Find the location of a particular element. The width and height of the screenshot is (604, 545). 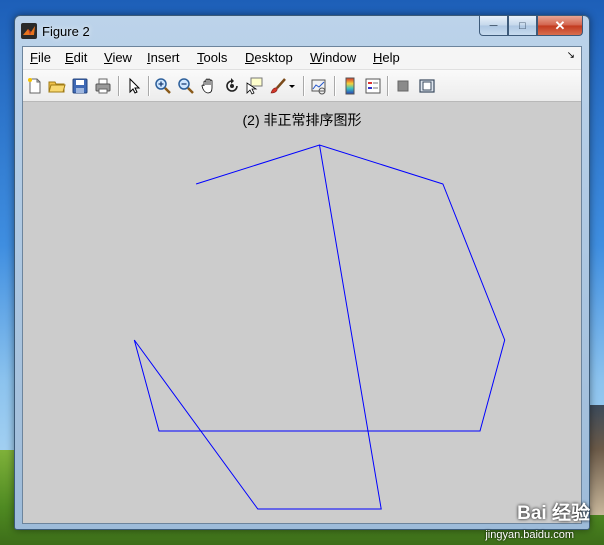

maximize-button: □ is located at coordinates (522, 26).